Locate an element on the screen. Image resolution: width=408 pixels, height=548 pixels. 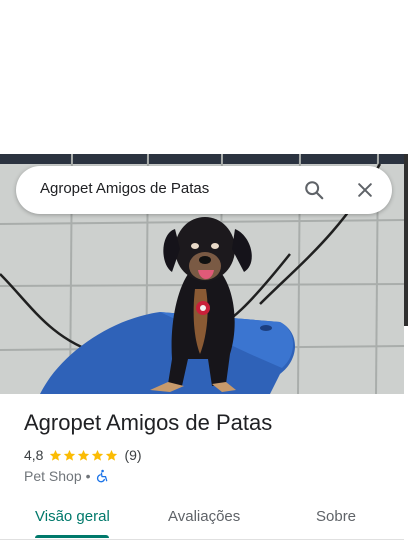
search-input: Agropet Amigos de Patas is located at coordinates (124, 188).